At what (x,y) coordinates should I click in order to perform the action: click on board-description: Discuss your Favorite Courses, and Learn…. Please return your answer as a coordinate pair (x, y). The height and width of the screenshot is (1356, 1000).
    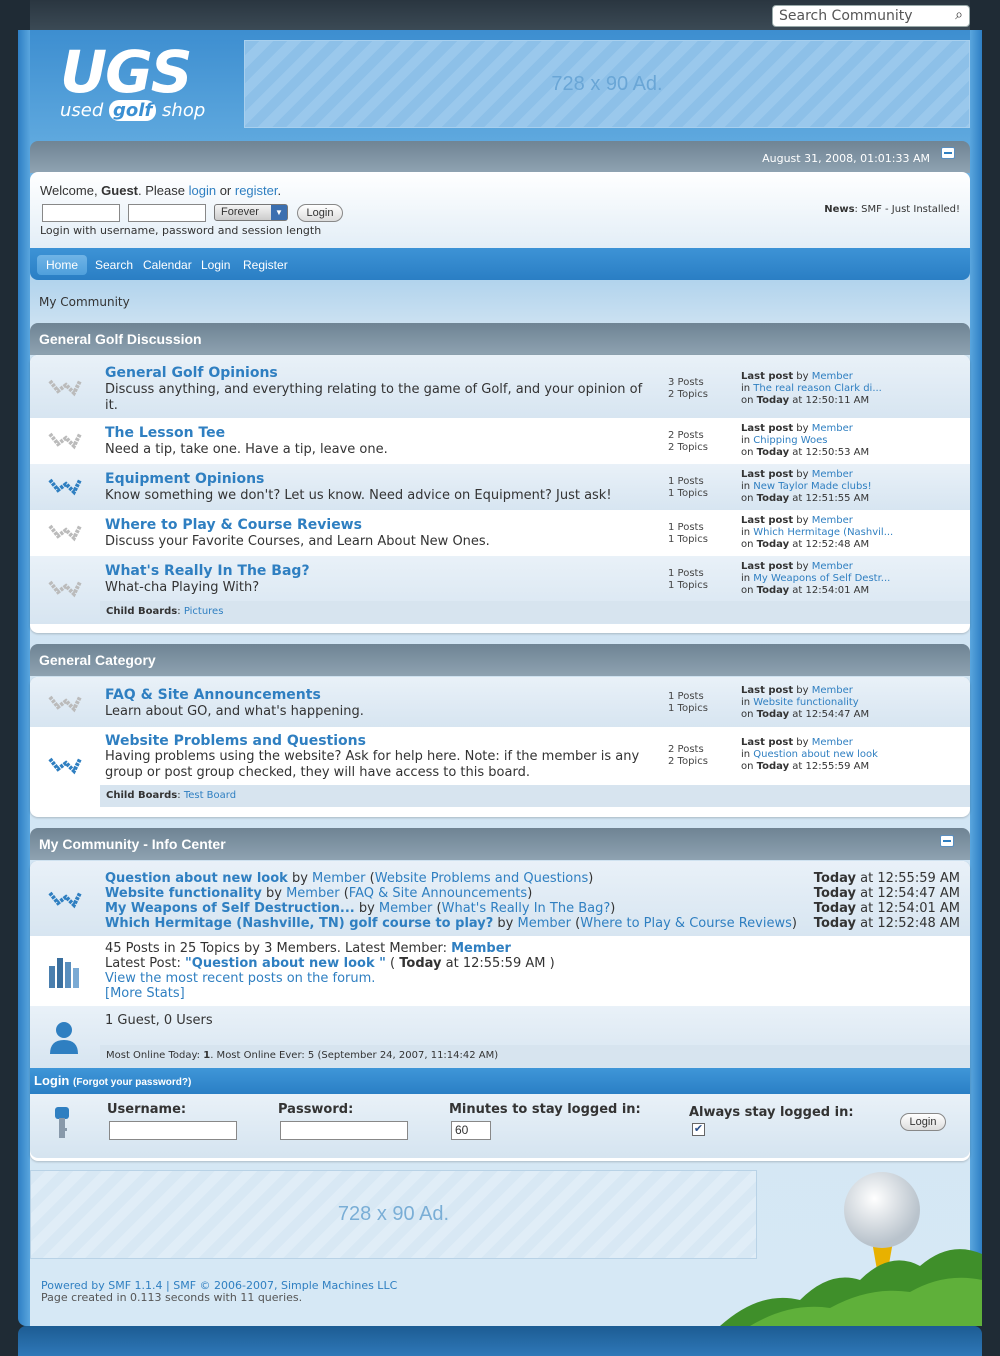
    Looking at the image, I should click on (297, 541).